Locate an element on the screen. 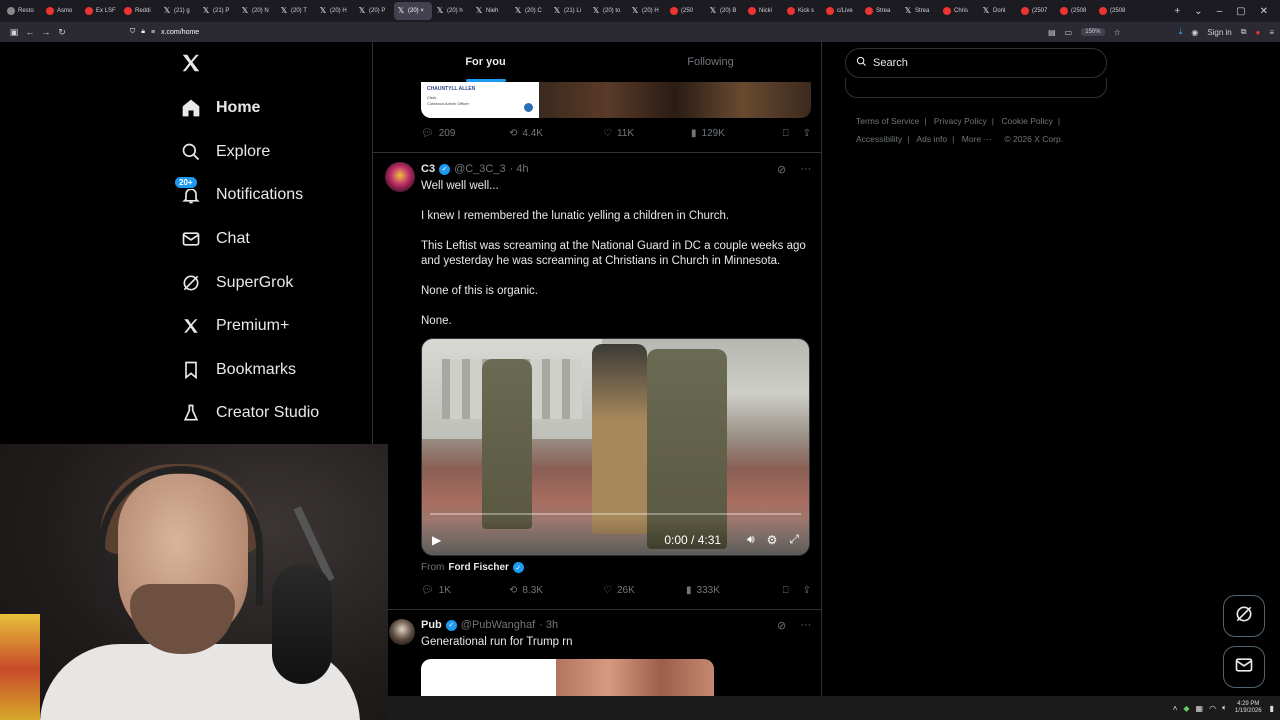  author-handle: @PubWanghaf is located at coordinates (498, 625).